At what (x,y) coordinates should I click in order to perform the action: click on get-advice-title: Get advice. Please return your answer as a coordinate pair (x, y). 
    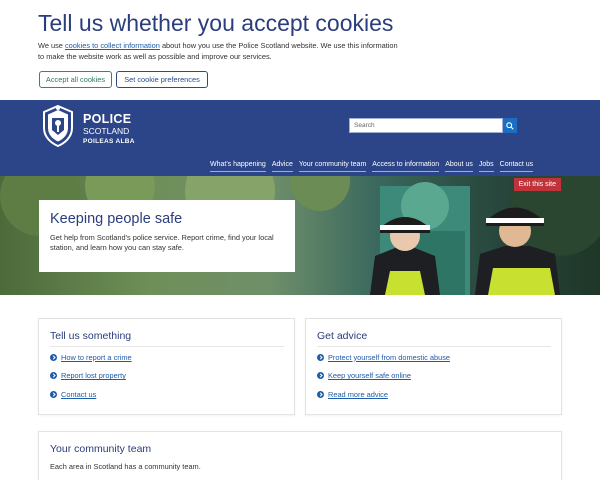
    Looking at the image, I should click on (342, 336).